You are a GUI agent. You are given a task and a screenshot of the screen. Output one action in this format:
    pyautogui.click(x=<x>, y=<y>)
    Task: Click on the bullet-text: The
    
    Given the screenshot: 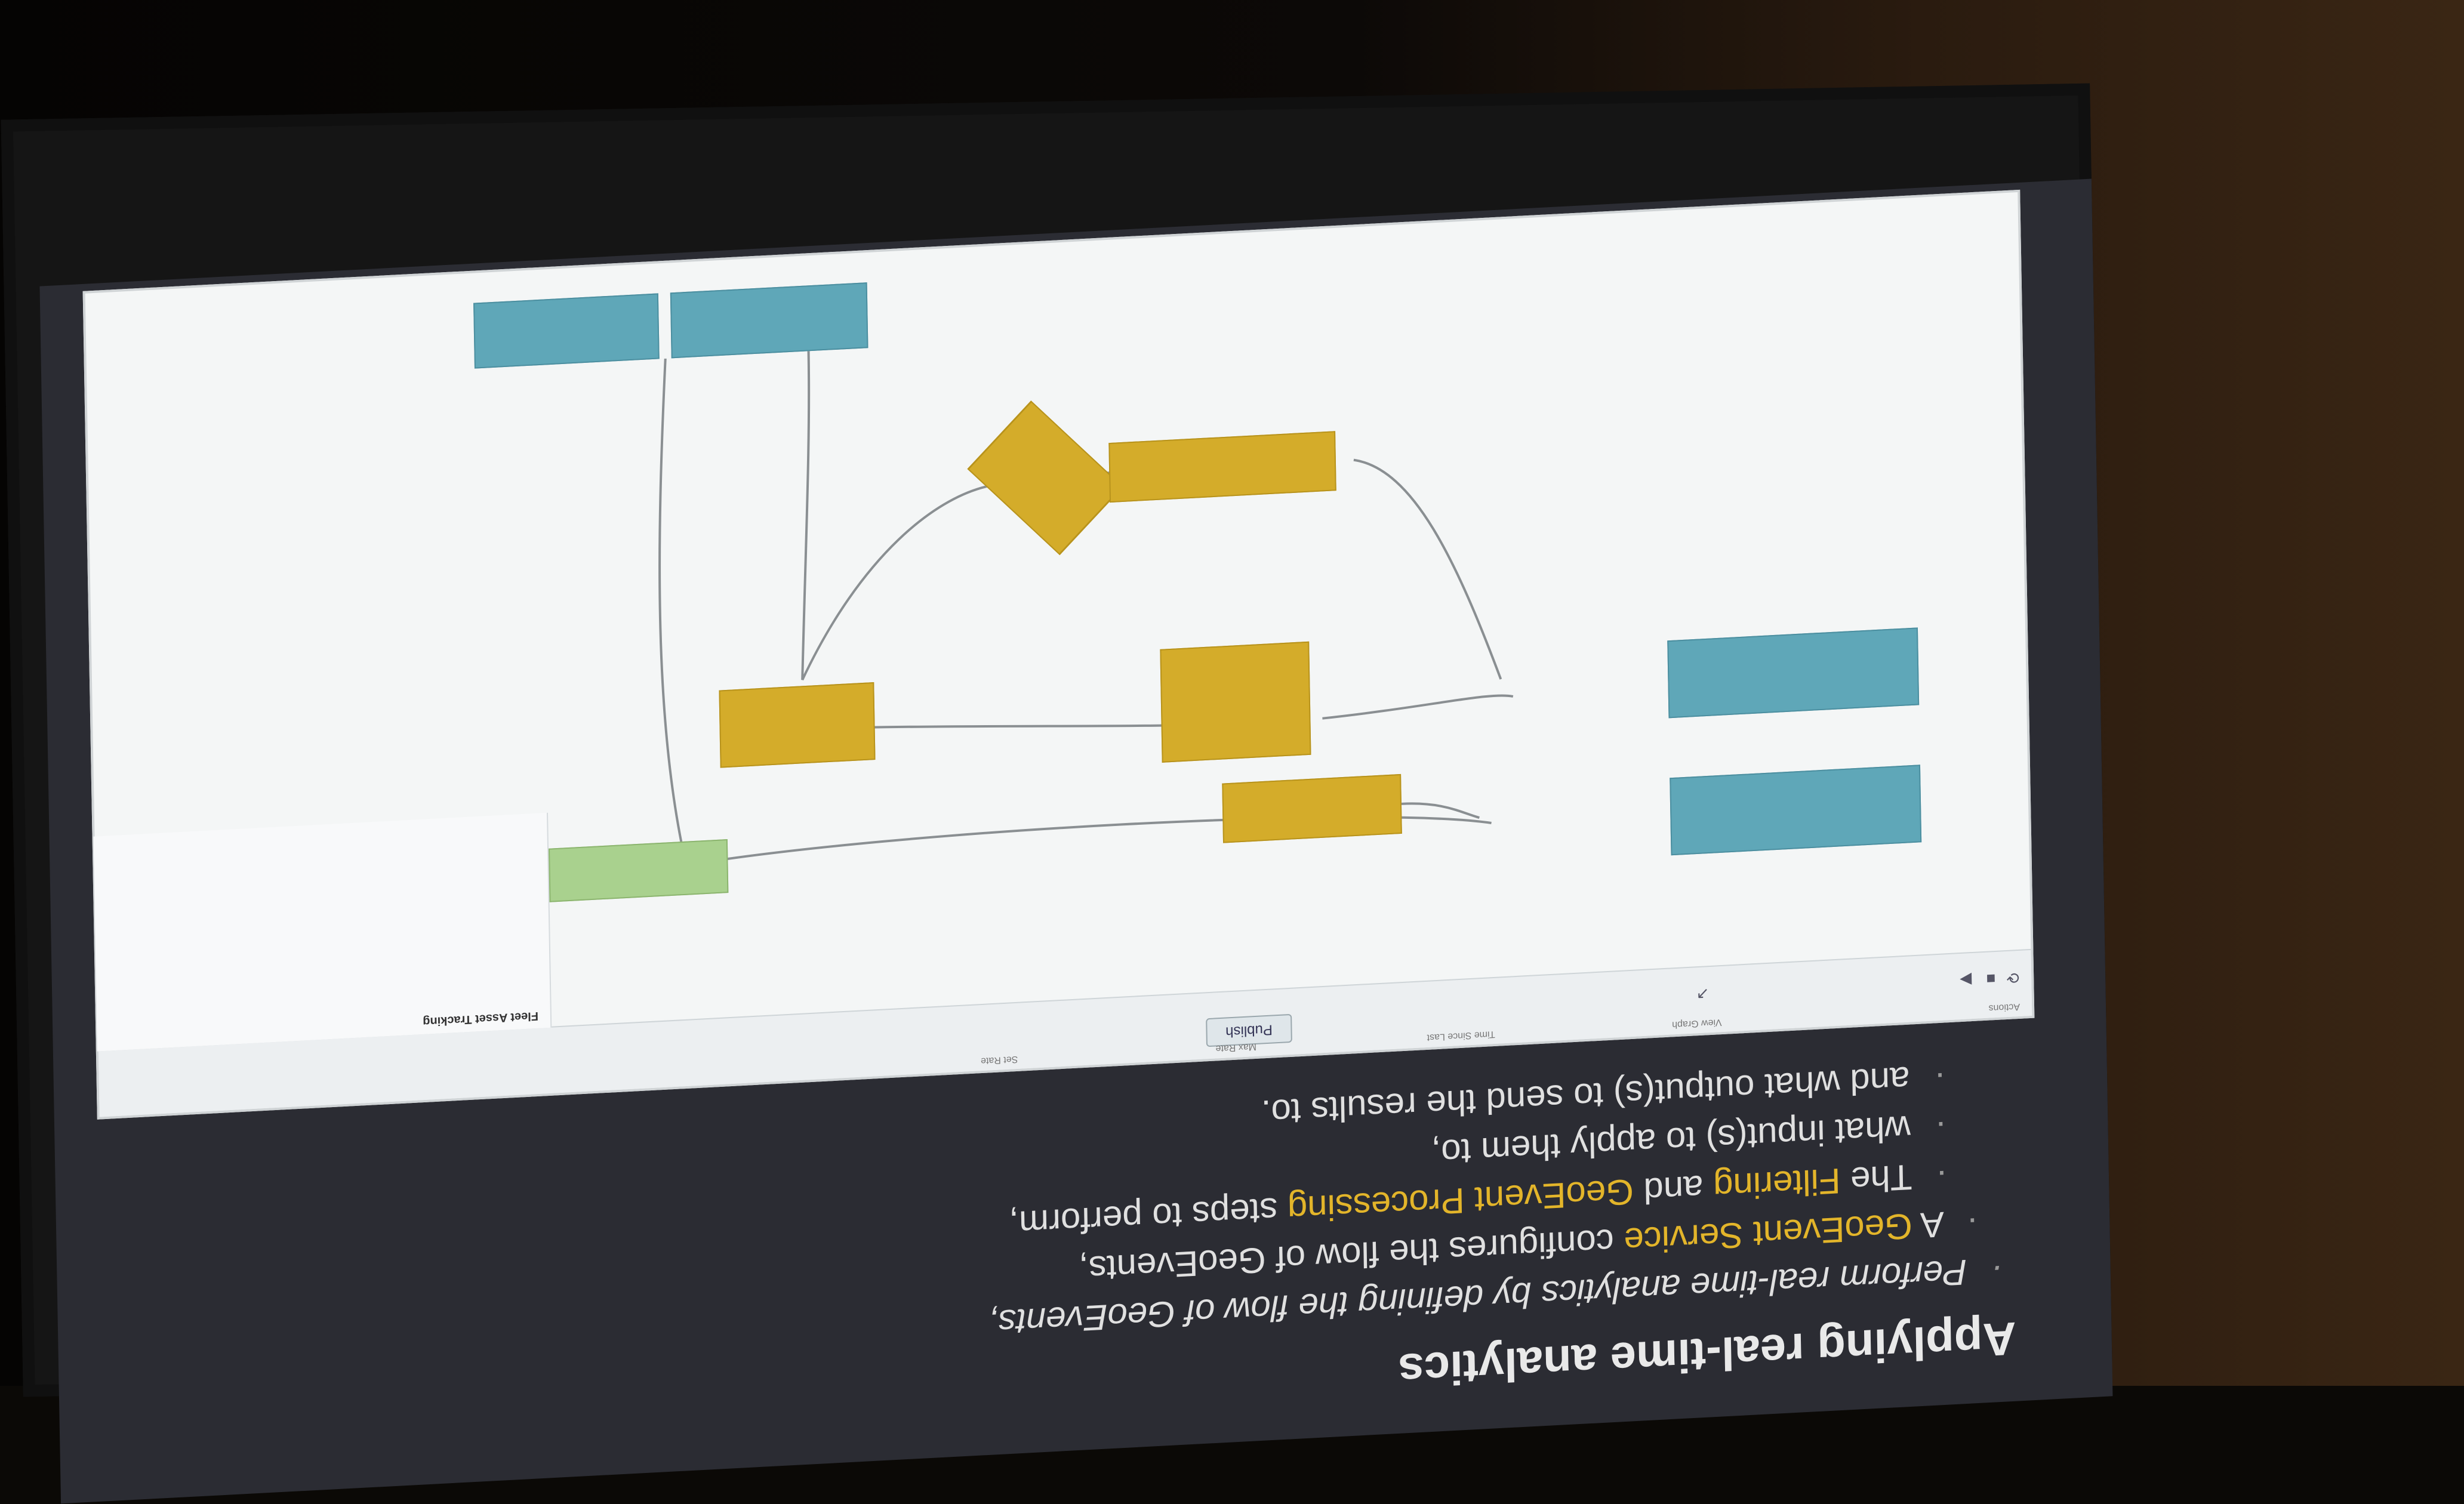 What is the action you would take?
    pyautogui.click(x=1876, y=1179)
    